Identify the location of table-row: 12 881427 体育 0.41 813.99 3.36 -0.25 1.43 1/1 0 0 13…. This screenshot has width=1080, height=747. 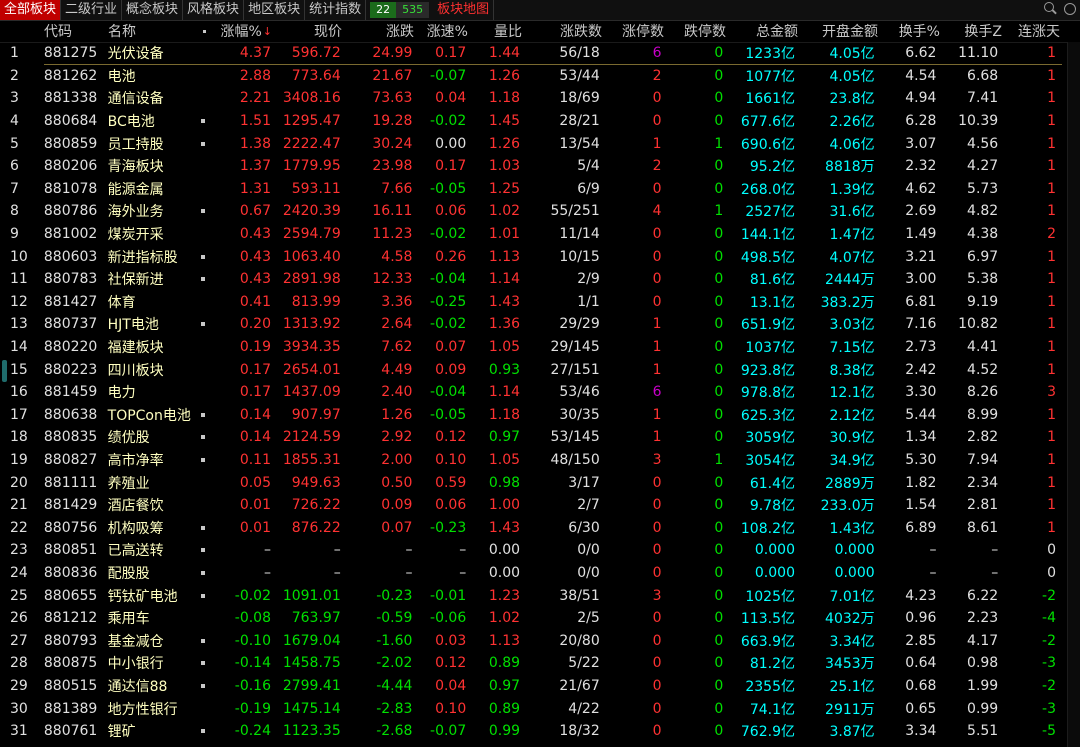
(533, 302).